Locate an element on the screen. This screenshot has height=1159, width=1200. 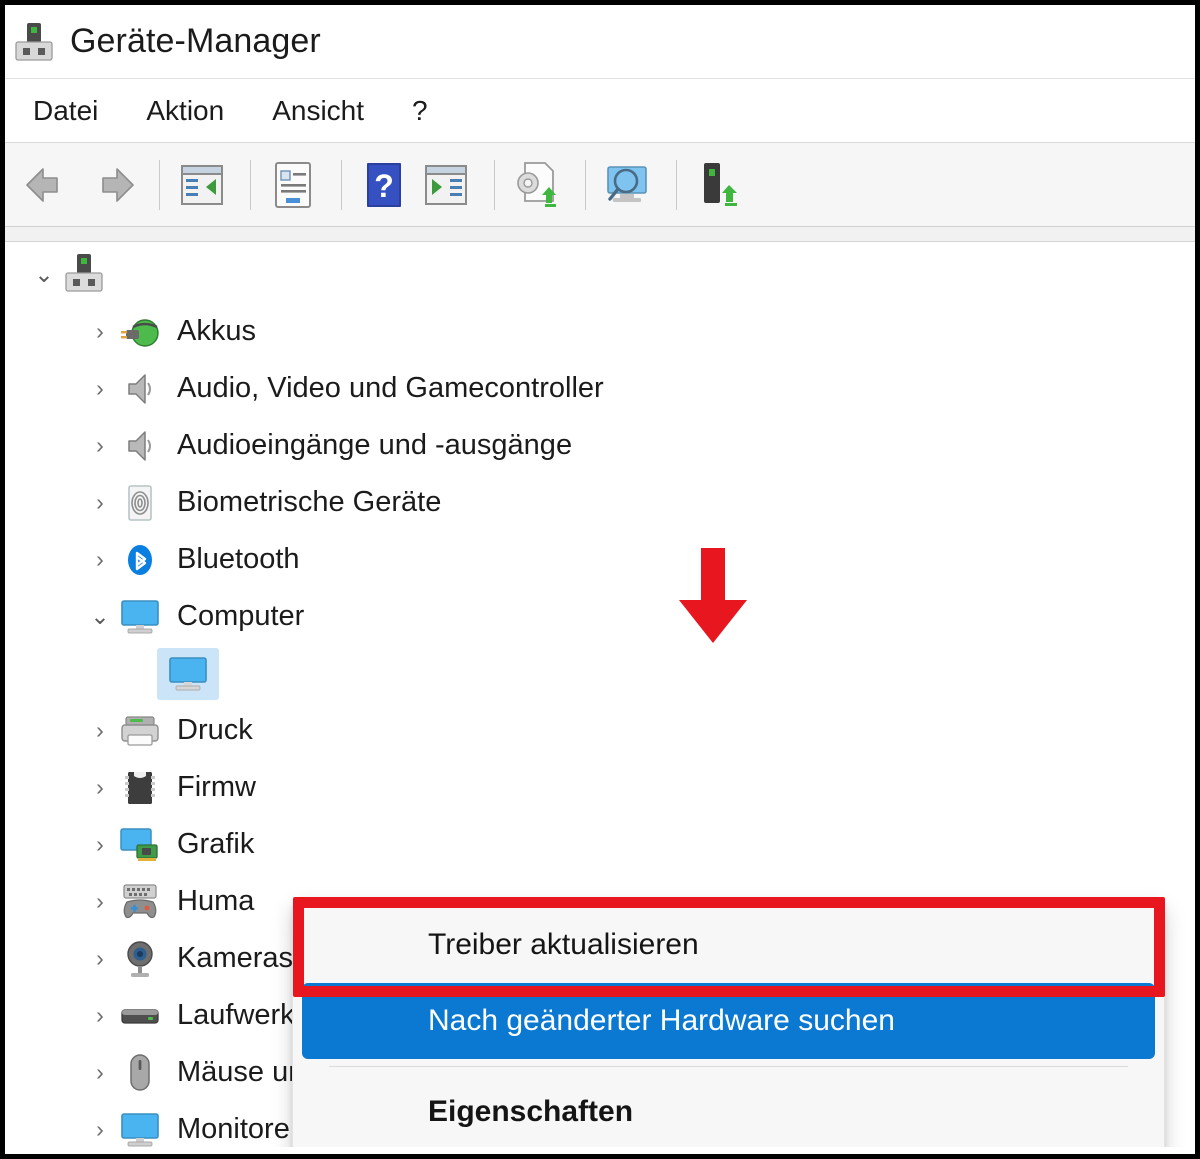
menu-bar: Datei Aktion Ansicht ? is located at coordinates (600, 110).